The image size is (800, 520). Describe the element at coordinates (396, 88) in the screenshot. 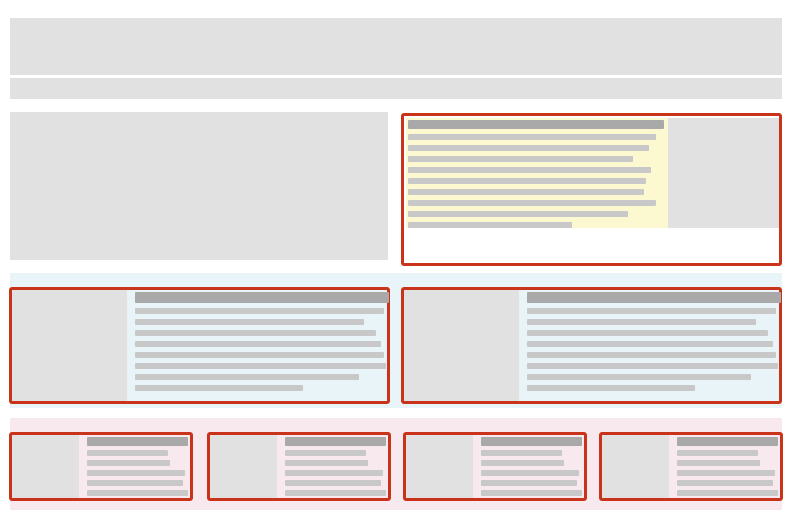

I see `nav-bar` at that location.